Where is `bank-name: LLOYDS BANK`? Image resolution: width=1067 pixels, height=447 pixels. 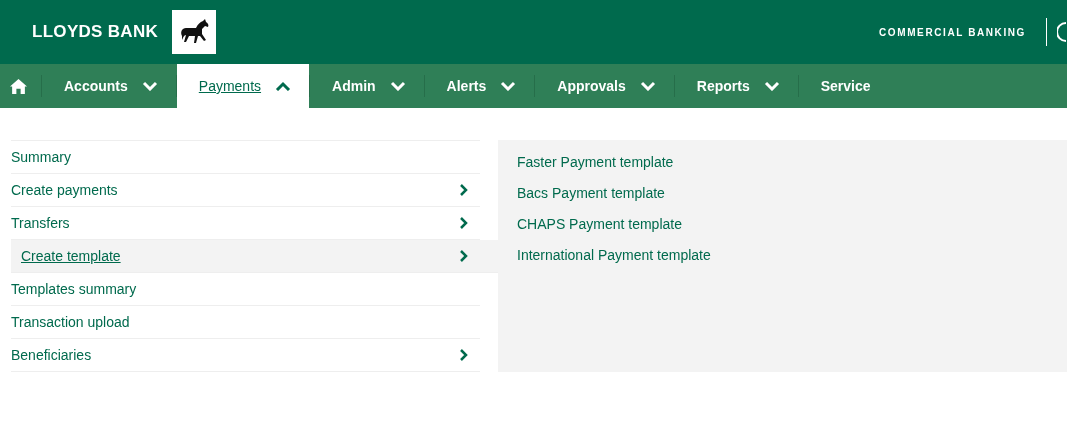 bank-name: LLOYDS BANK is located at coordinates (95, 32).